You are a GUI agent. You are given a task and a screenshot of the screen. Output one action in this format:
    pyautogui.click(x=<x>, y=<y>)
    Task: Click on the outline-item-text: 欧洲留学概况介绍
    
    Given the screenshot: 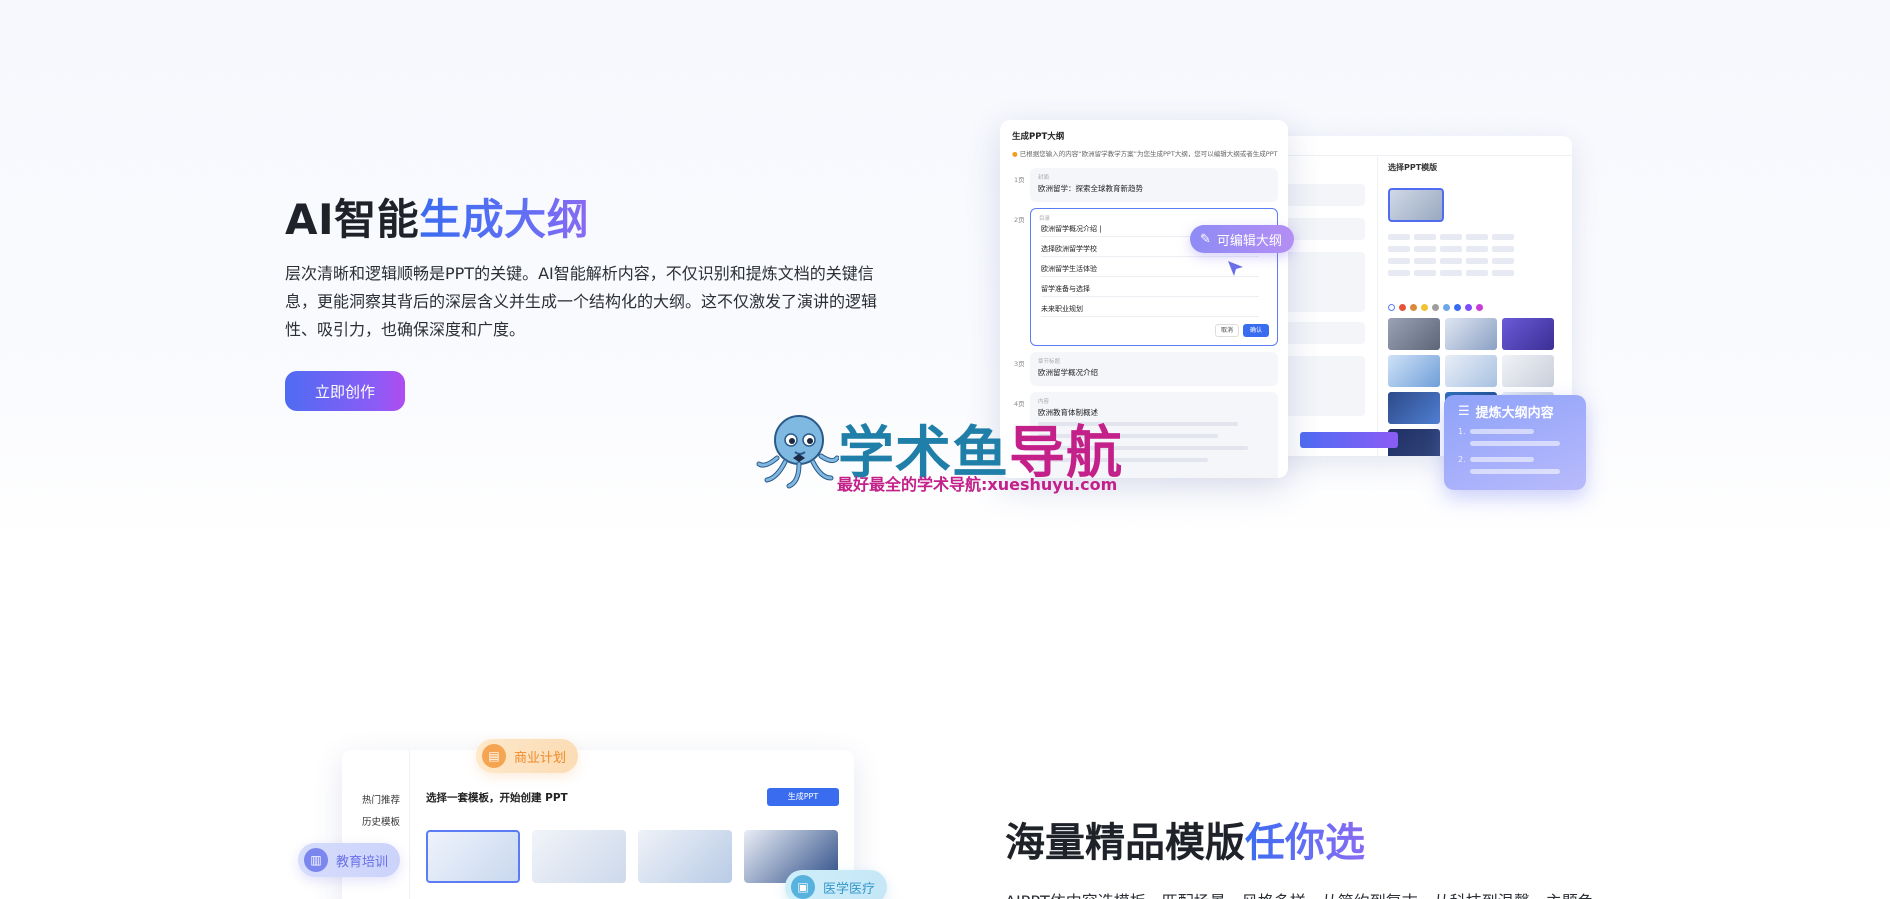 What is the action you would take?
    pyautogui.click(x=1068, y=372)
    